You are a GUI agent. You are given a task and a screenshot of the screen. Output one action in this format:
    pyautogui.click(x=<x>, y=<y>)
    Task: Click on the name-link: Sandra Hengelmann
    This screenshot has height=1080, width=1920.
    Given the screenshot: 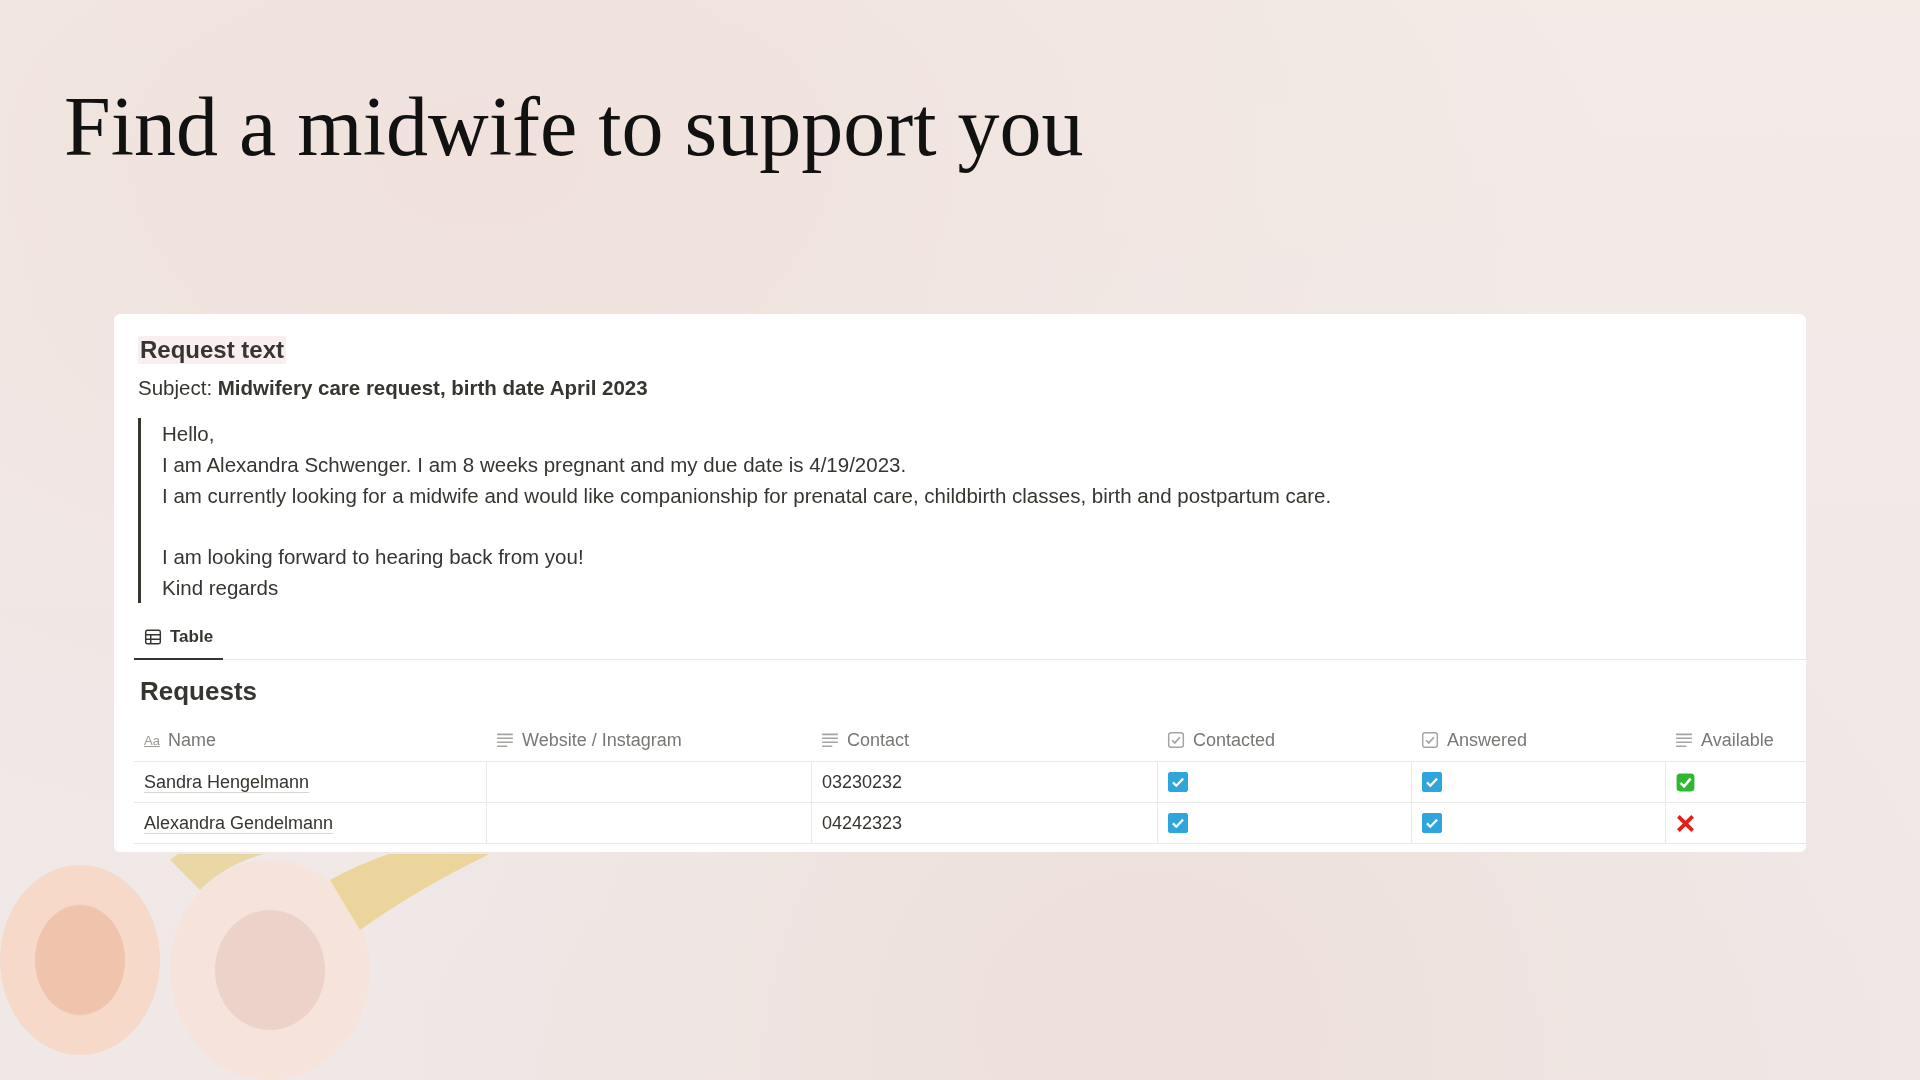 What is the action you would take?
    pyautogui.click(x=227, y=782)
    